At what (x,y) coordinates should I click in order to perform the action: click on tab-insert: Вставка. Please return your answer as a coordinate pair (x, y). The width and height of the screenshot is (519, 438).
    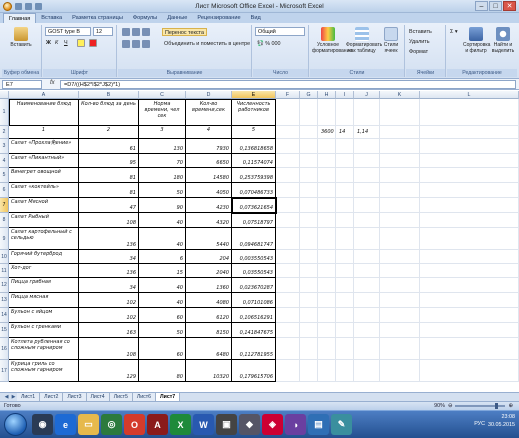
    Looking at the image, I should click on (51, 18).